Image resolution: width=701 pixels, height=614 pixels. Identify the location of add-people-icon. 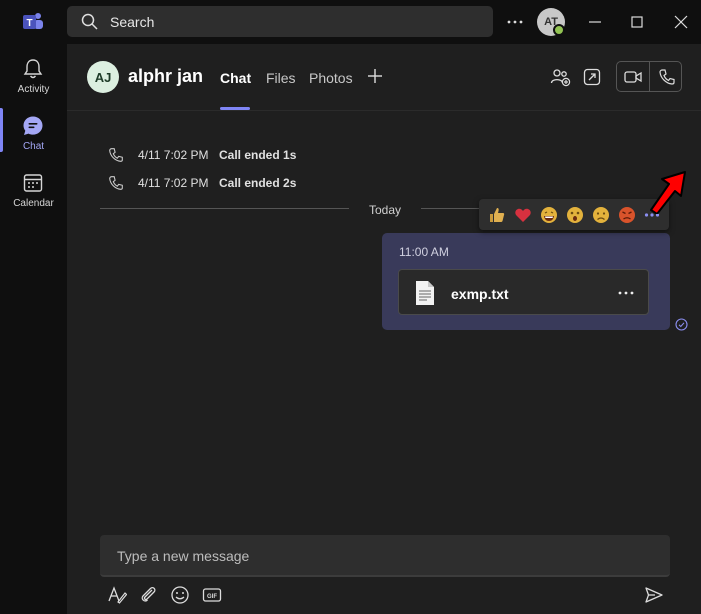
(560, 77).